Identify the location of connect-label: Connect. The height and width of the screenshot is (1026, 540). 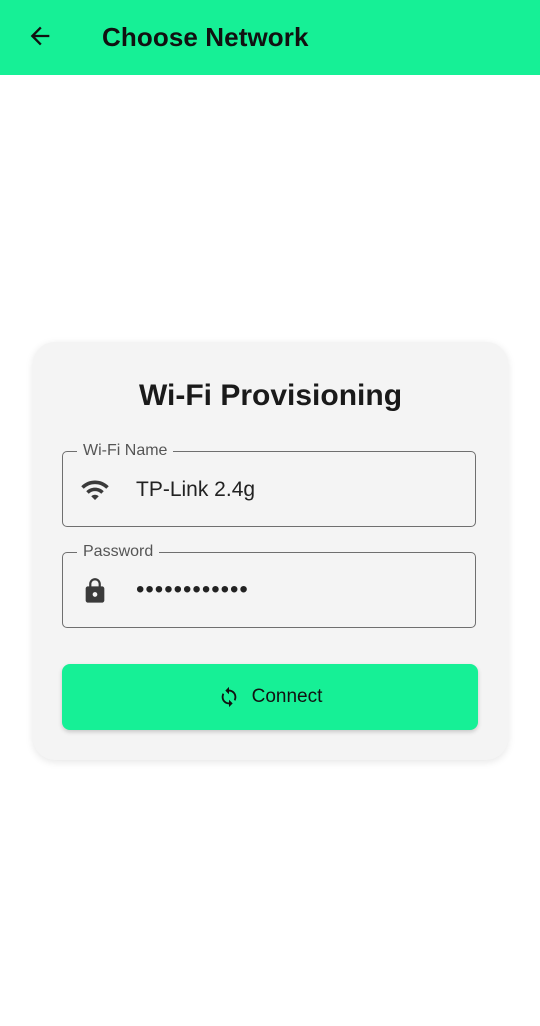
(287, 696).